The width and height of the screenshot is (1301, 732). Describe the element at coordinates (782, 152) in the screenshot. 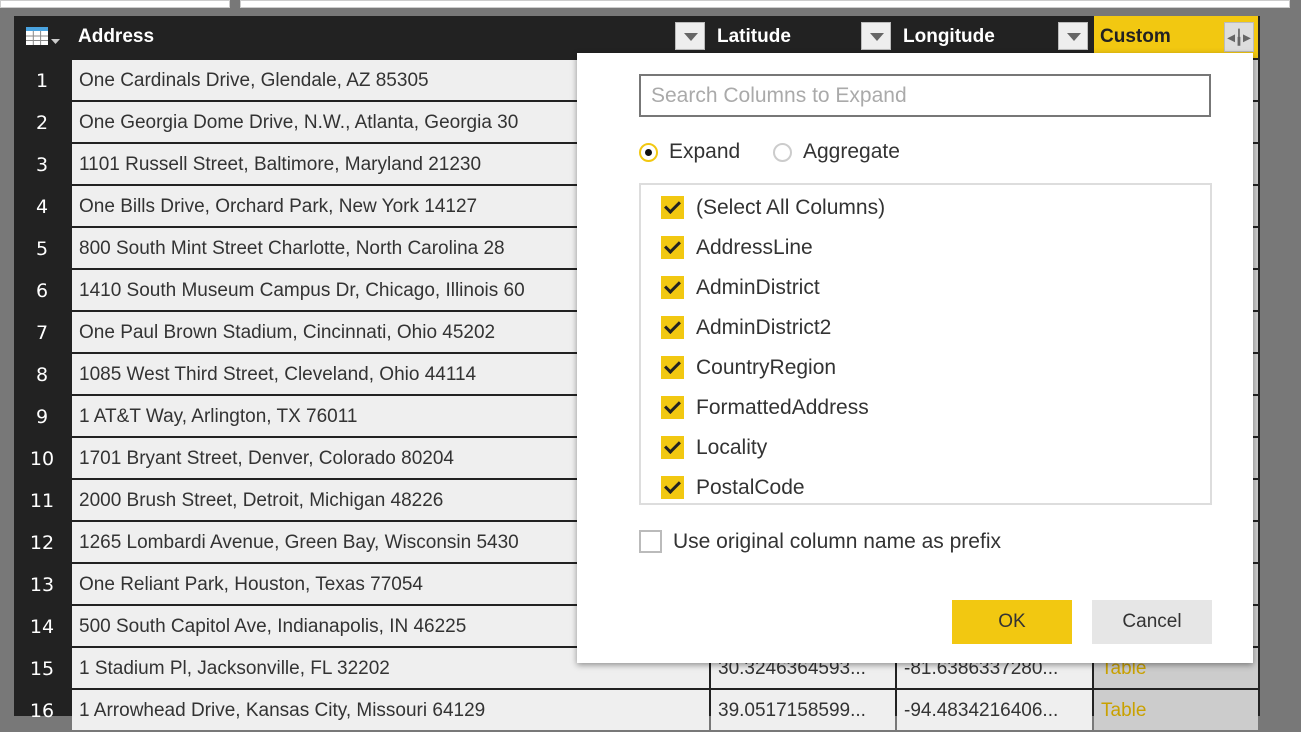

I see `radio-icon` at that location.